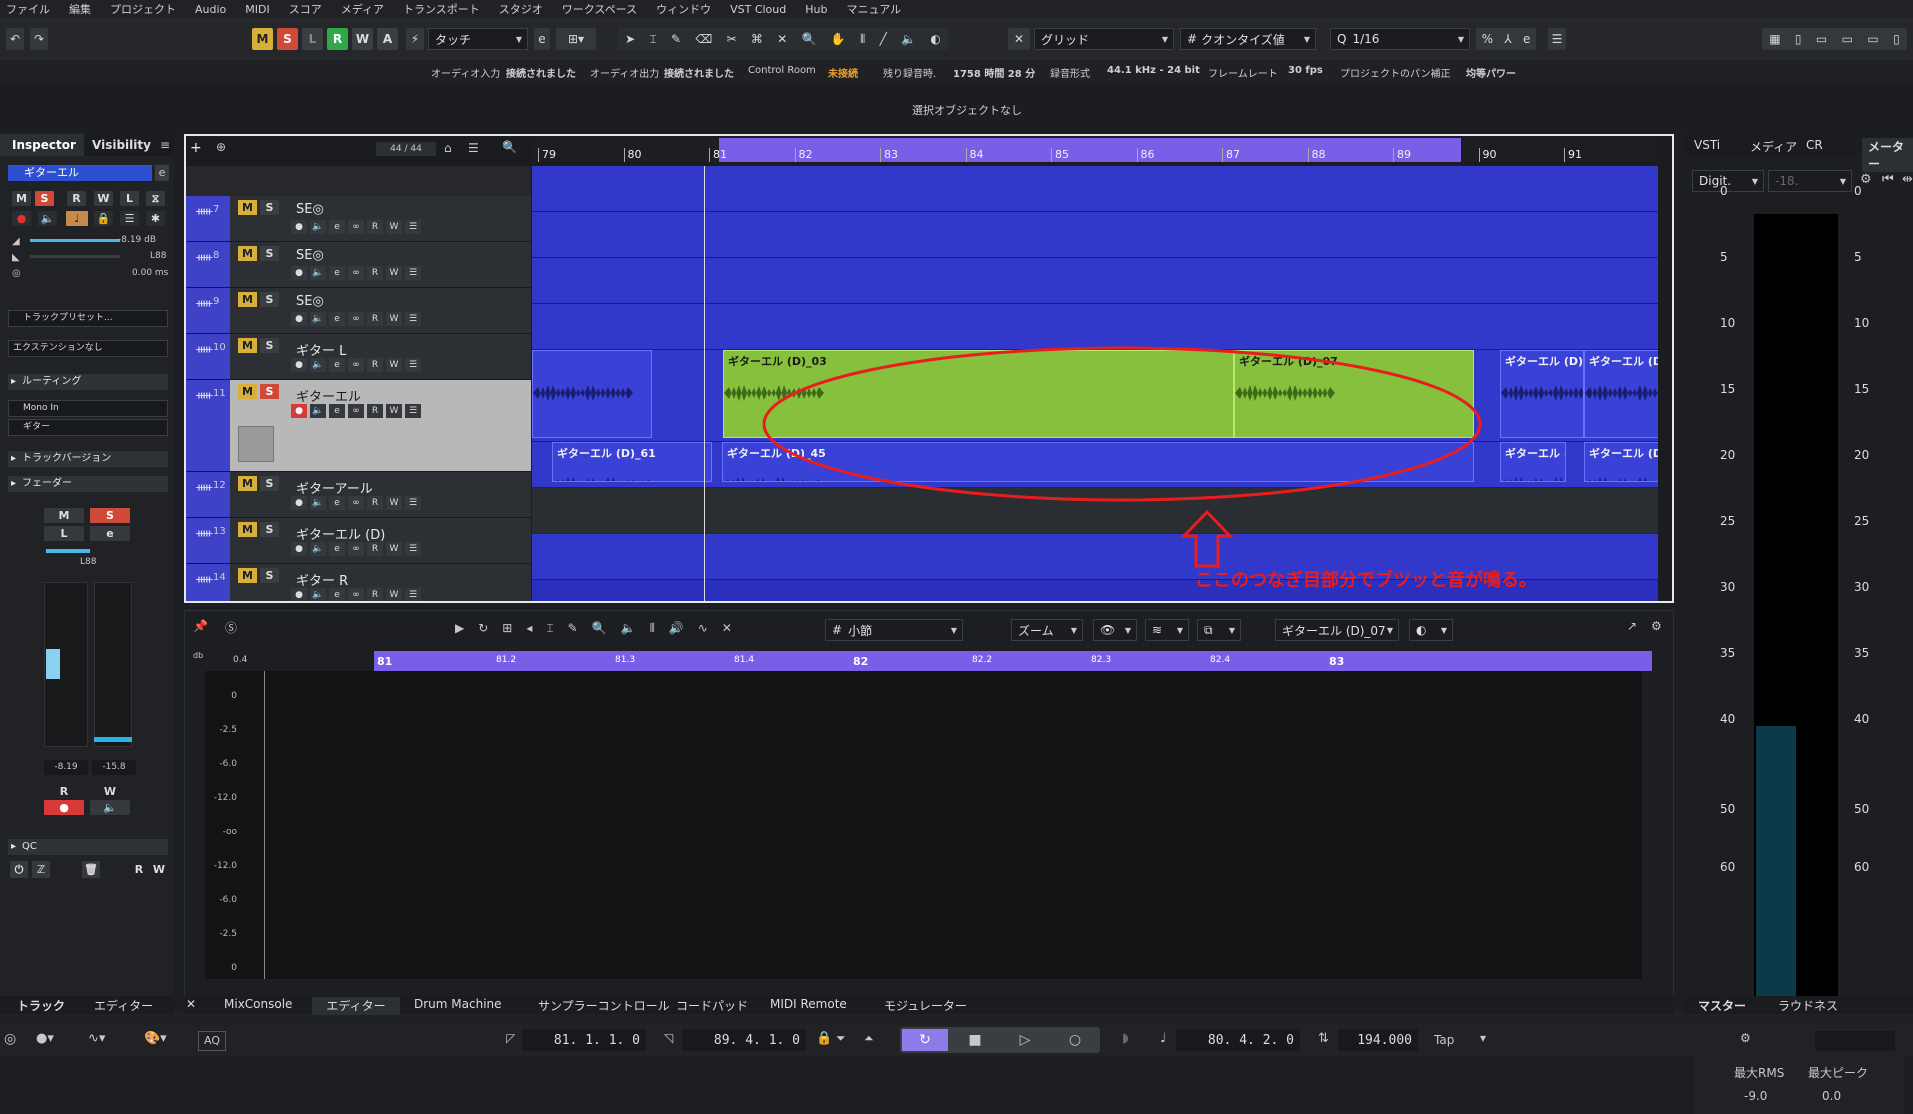 The image size is (1913, 1114). Describe the element at coordinates (478, 39) in the screenshot. I see `automation-mode-select: タッチ` at that location.